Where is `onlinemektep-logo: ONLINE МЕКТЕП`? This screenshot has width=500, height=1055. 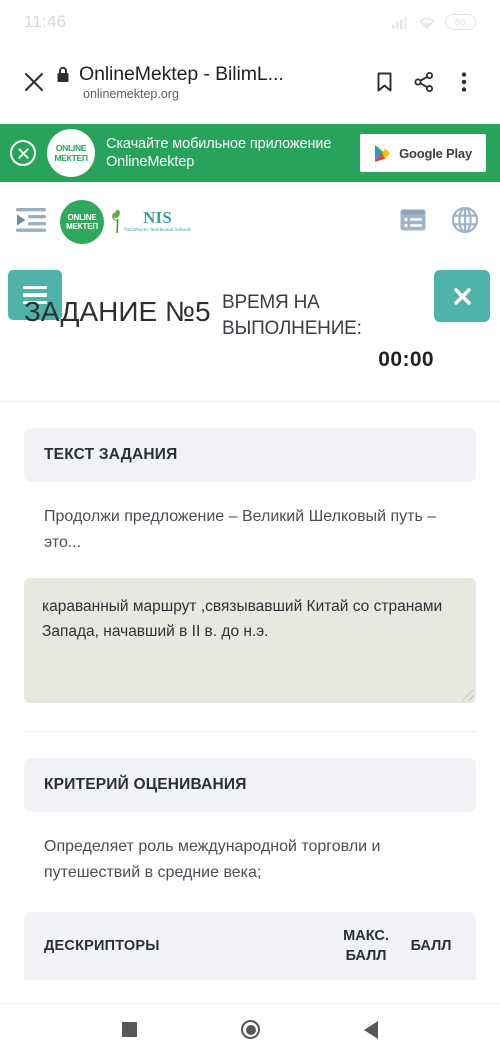 onlinemektep-logo: ONLINE МЕКТЕП is located at coordinates (82, 222).